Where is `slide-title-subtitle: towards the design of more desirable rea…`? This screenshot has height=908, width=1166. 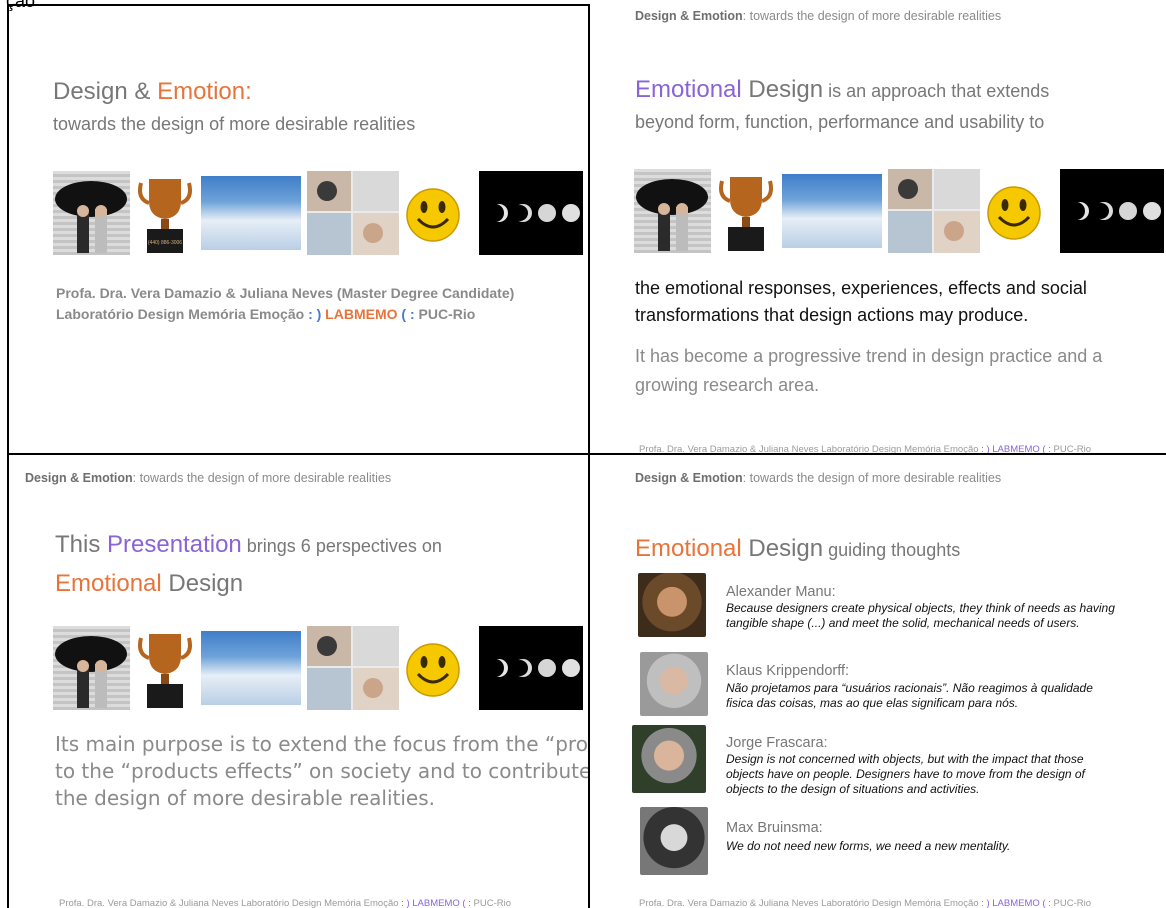
slide-title-subtitle: towards the design of more desirable rea… is located at coordinates (234, 124).